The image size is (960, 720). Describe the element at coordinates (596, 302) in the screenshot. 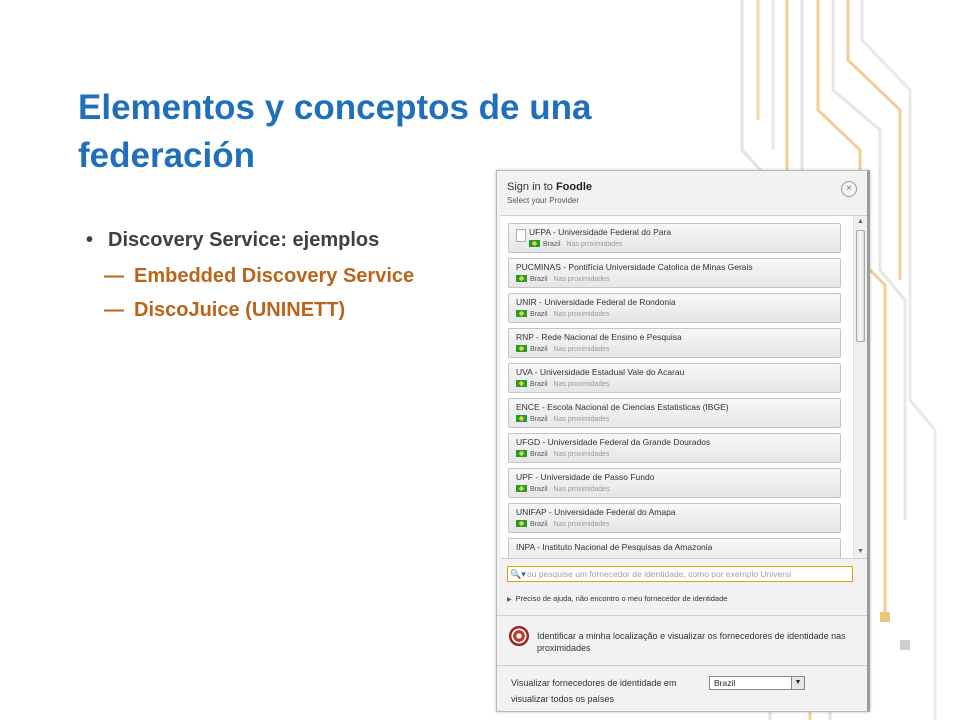

I see `provider-name: UNIR - Universidade Federal de Rondonia` at that location.